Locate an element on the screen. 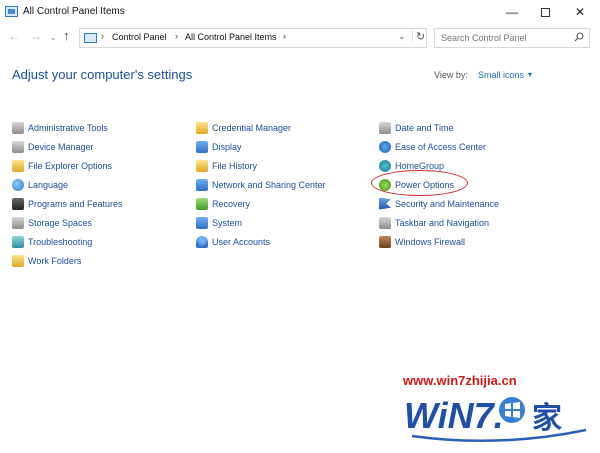 The width and height of the screenshot is (600, 453). item-label: Taskbar and Navigation is located at coordinates (442, 223).